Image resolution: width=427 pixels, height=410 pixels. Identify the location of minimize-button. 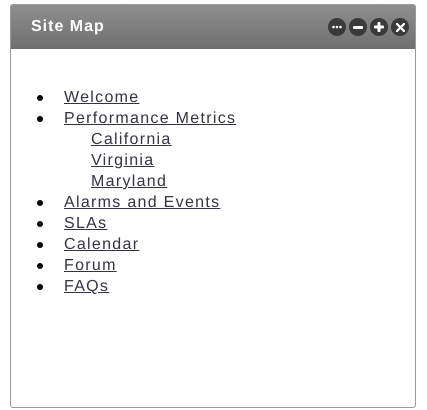
(358, 27).